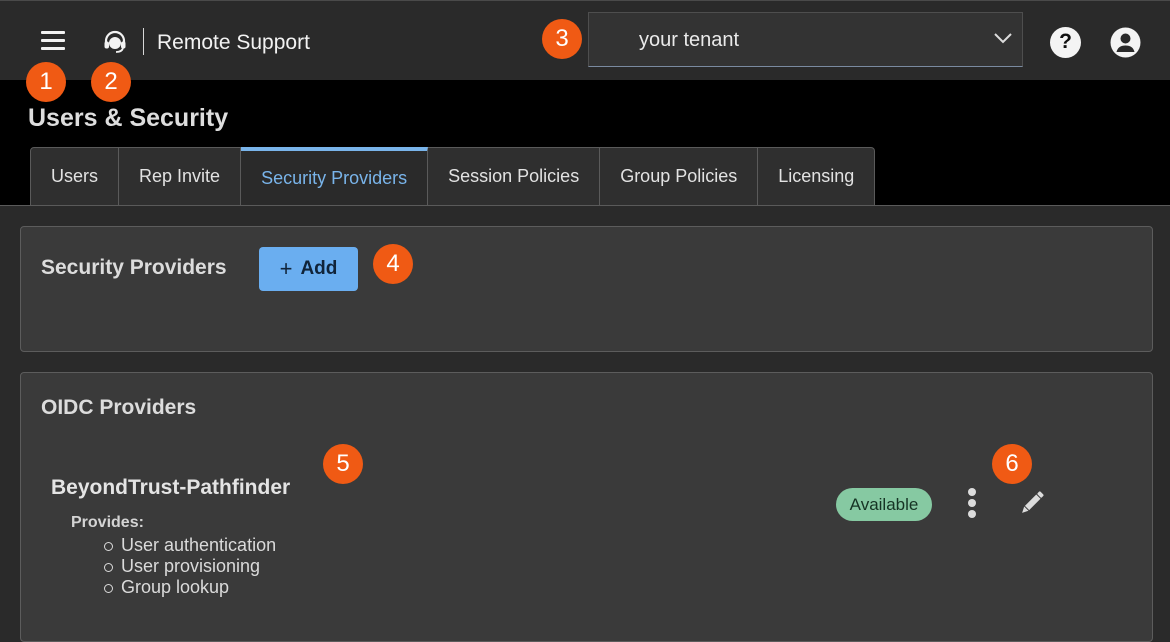 This screenshot has width=1170, height=642. Describe the element at coordinates (111, 82) in the screenshot. I see `callout-2: 2` at that location.